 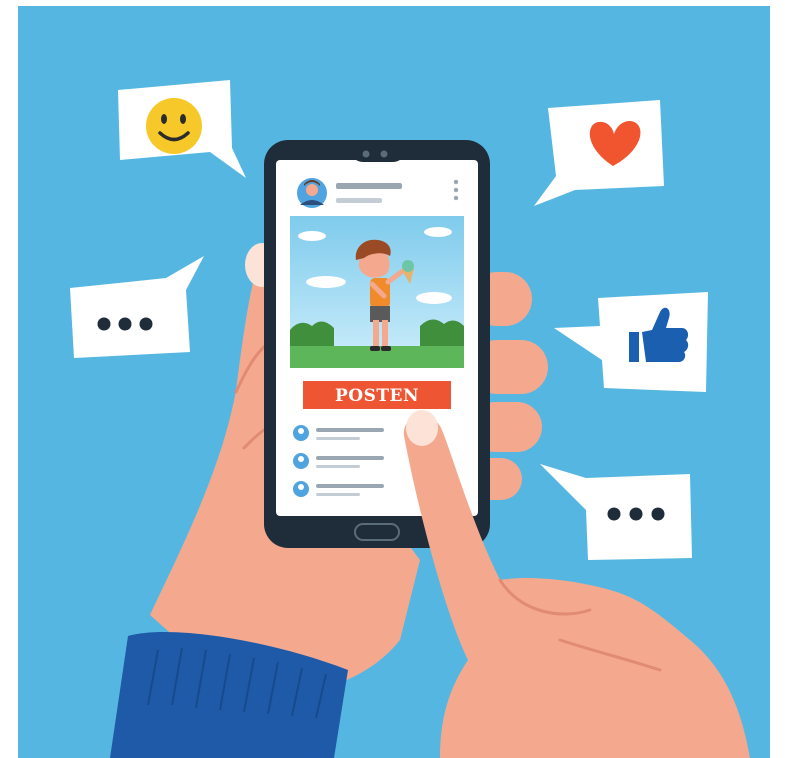 What do you see at coordinates (378, 151) in the screenshot?
I see `phone-notch` at bounding box center [378, 151].